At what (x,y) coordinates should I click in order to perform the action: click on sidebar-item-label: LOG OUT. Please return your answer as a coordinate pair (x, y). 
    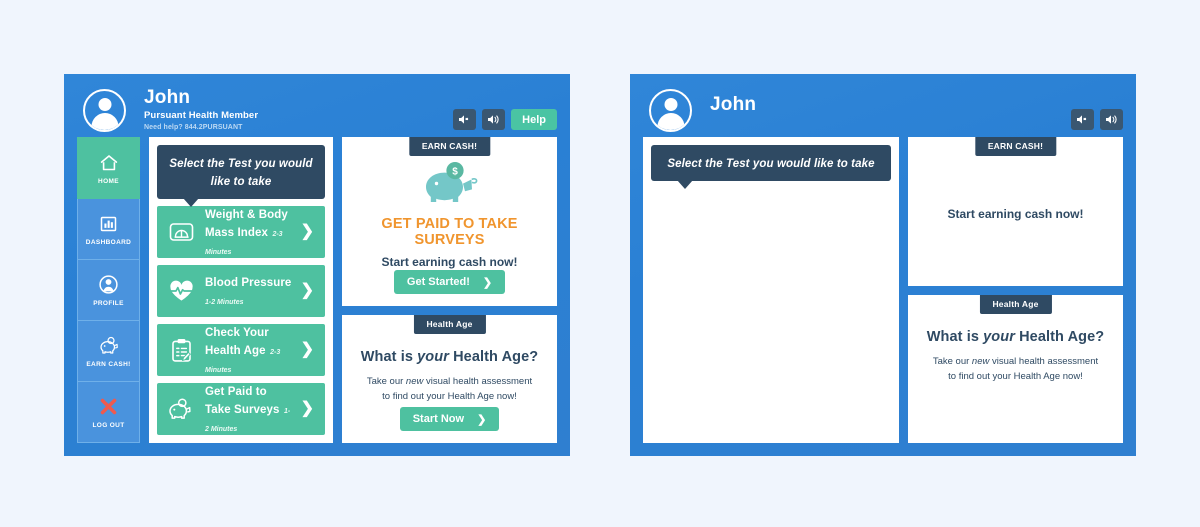
    Looking at the image, I should click on (108, 425).